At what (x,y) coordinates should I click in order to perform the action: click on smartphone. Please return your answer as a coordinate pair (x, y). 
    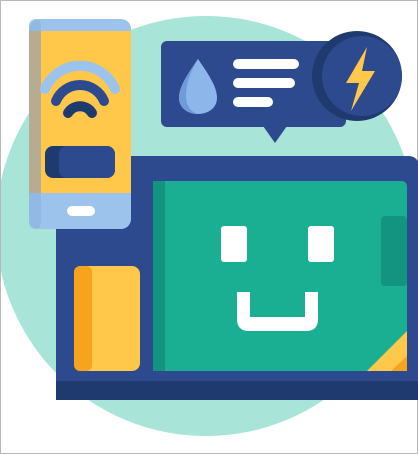
    Looking at the image, I should click on (80, 124).